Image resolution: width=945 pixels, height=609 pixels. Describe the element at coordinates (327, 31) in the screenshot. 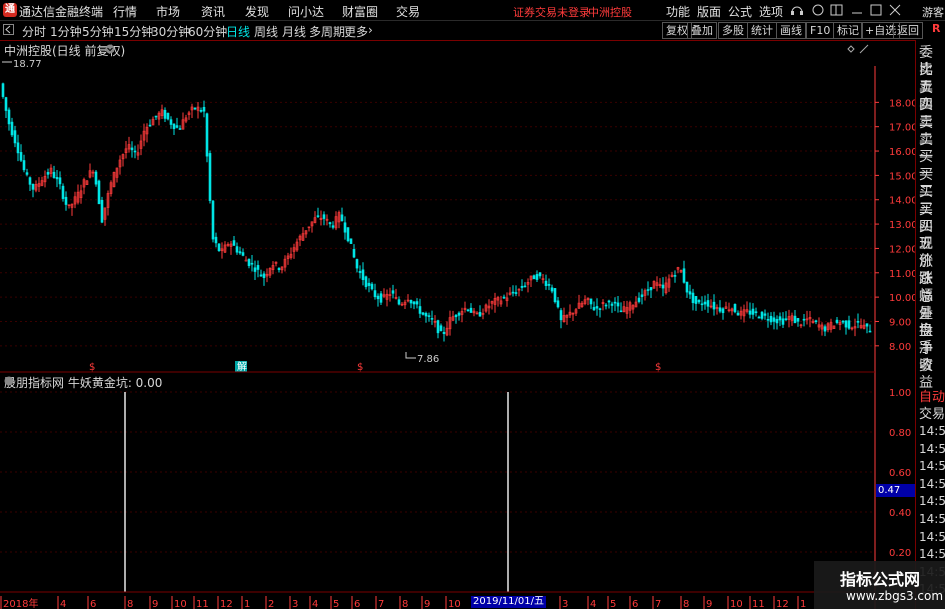

I see `period-multi: 多周期` at that location.